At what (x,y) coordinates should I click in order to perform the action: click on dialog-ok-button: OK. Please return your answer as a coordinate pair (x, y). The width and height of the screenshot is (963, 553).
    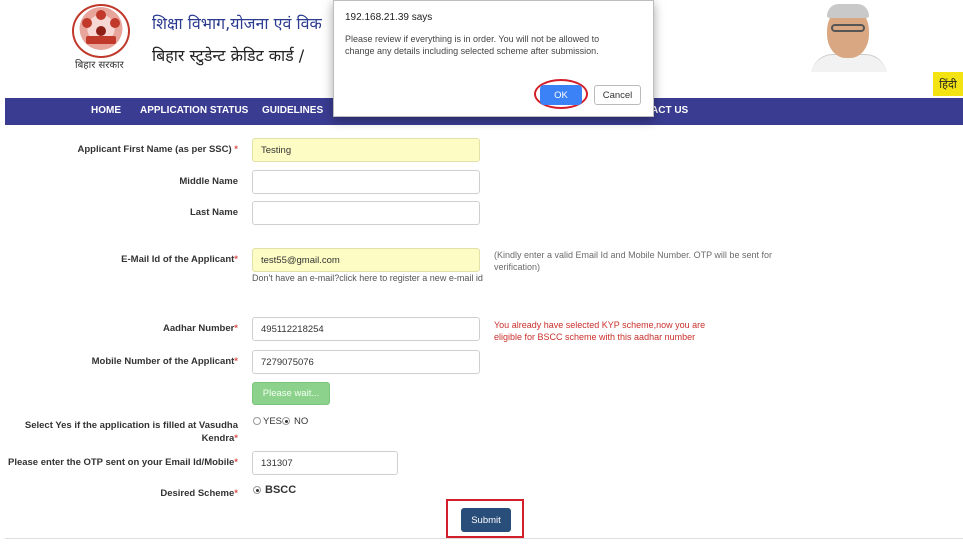
    Looking at the image, I should click on (561, 95).